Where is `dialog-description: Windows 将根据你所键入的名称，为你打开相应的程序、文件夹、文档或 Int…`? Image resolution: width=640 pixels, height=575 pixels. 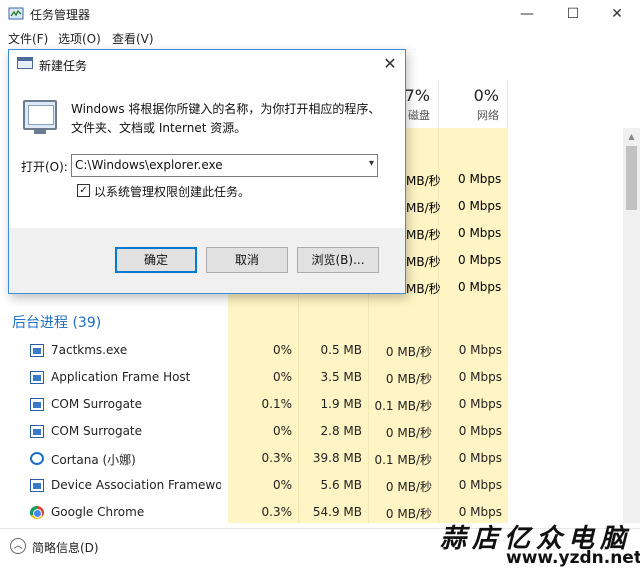 dialog-description: Windows 将根据你所键入的名称，为你打开相应的程序、文件夹、文档或 Int… is located at coordinates (226, 118).